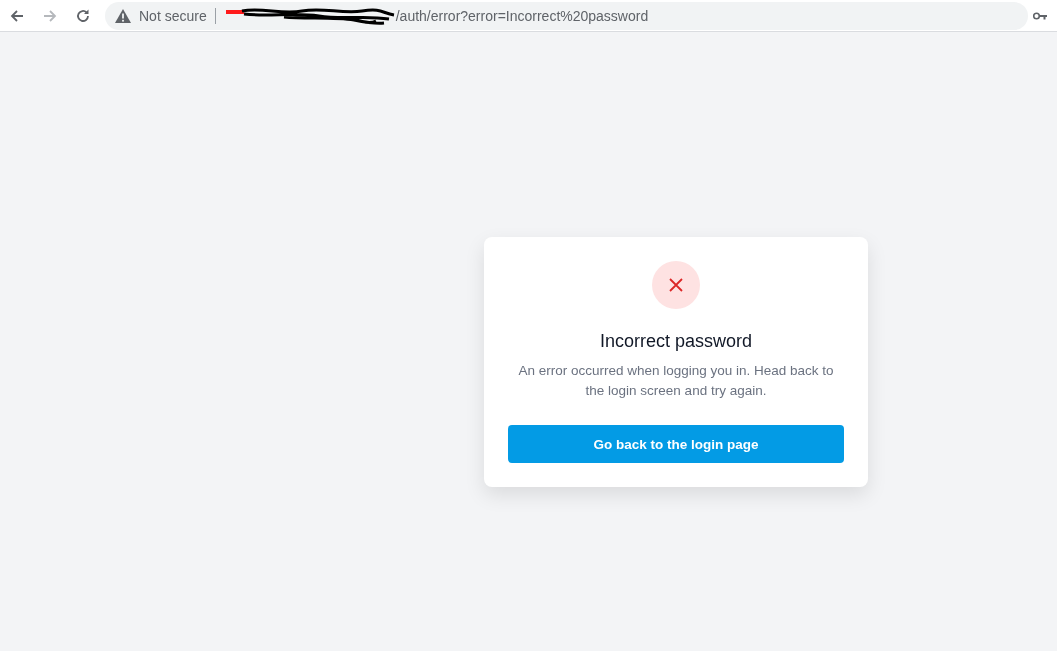 The width and height of the screenshot is (1057, 651). Describe the element at coordinates (17, 15) in the screenshot. I see `back-arrow-icon` at that location.